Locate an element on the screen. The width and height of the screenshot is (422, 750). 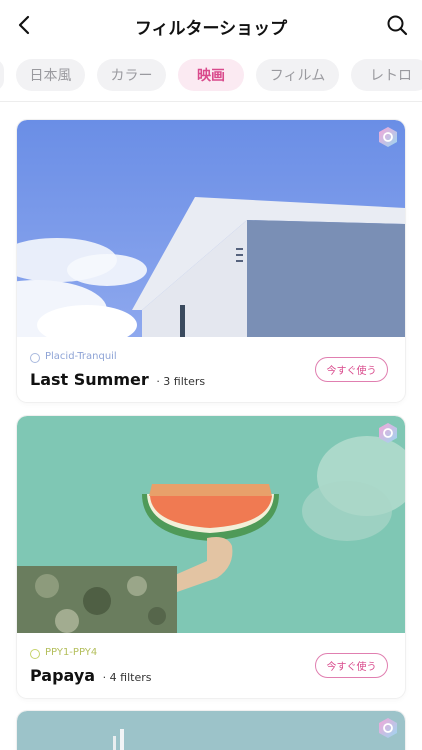
filter-name: Papaya · 4 filters is located at coordinates (90, 675).